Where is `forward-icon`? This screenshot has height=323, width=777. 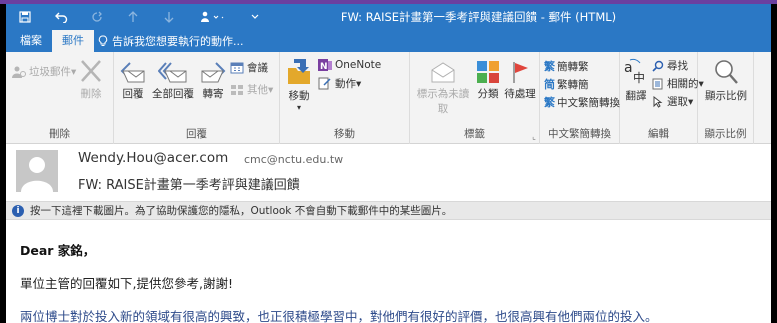
forward-icon is located at coordinates (213, 72).